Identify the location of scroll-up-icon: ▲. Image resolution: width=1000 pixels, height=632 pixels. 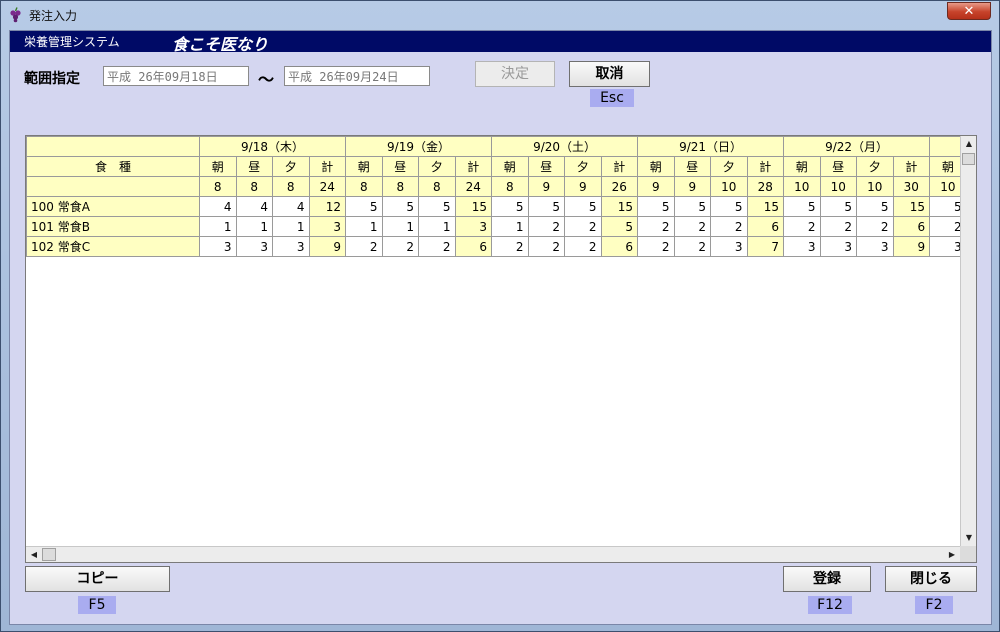
(968, 144).